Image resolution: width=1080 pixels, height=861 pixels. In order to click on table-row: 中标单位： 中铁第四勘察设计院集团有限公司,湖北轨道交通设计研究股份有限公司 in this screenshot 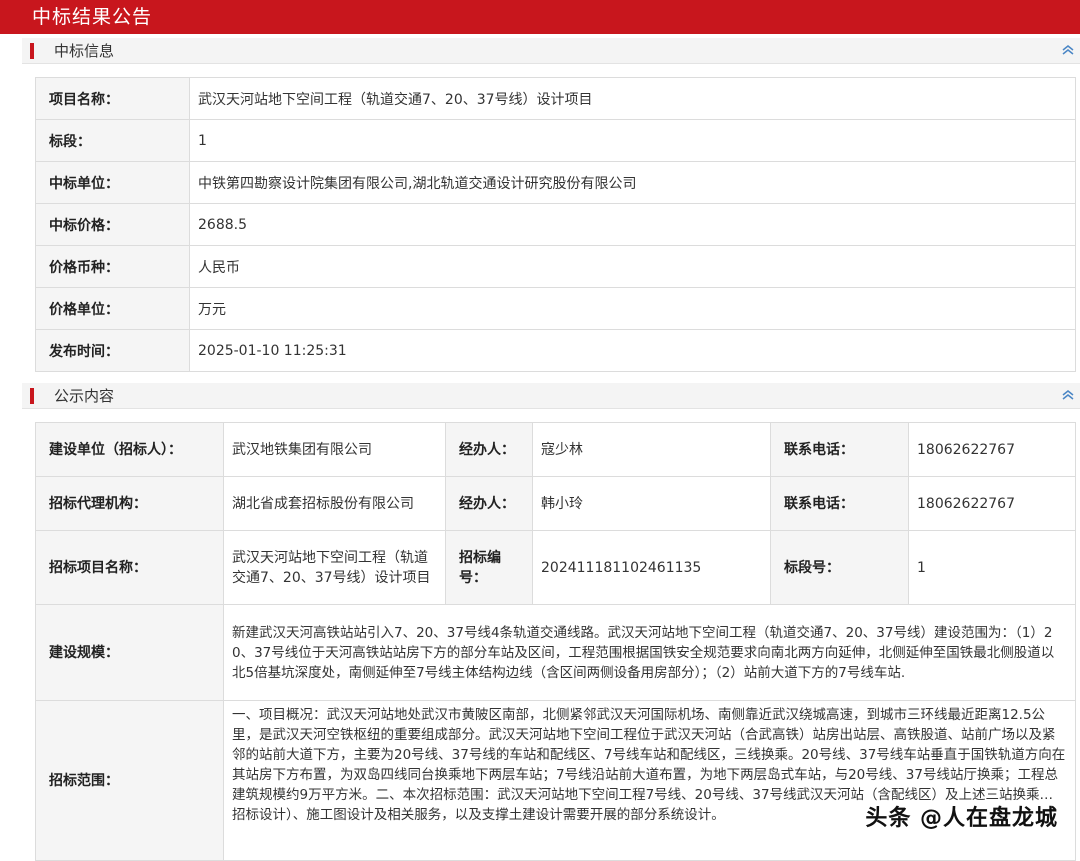, I will do `click(555, 182)`.